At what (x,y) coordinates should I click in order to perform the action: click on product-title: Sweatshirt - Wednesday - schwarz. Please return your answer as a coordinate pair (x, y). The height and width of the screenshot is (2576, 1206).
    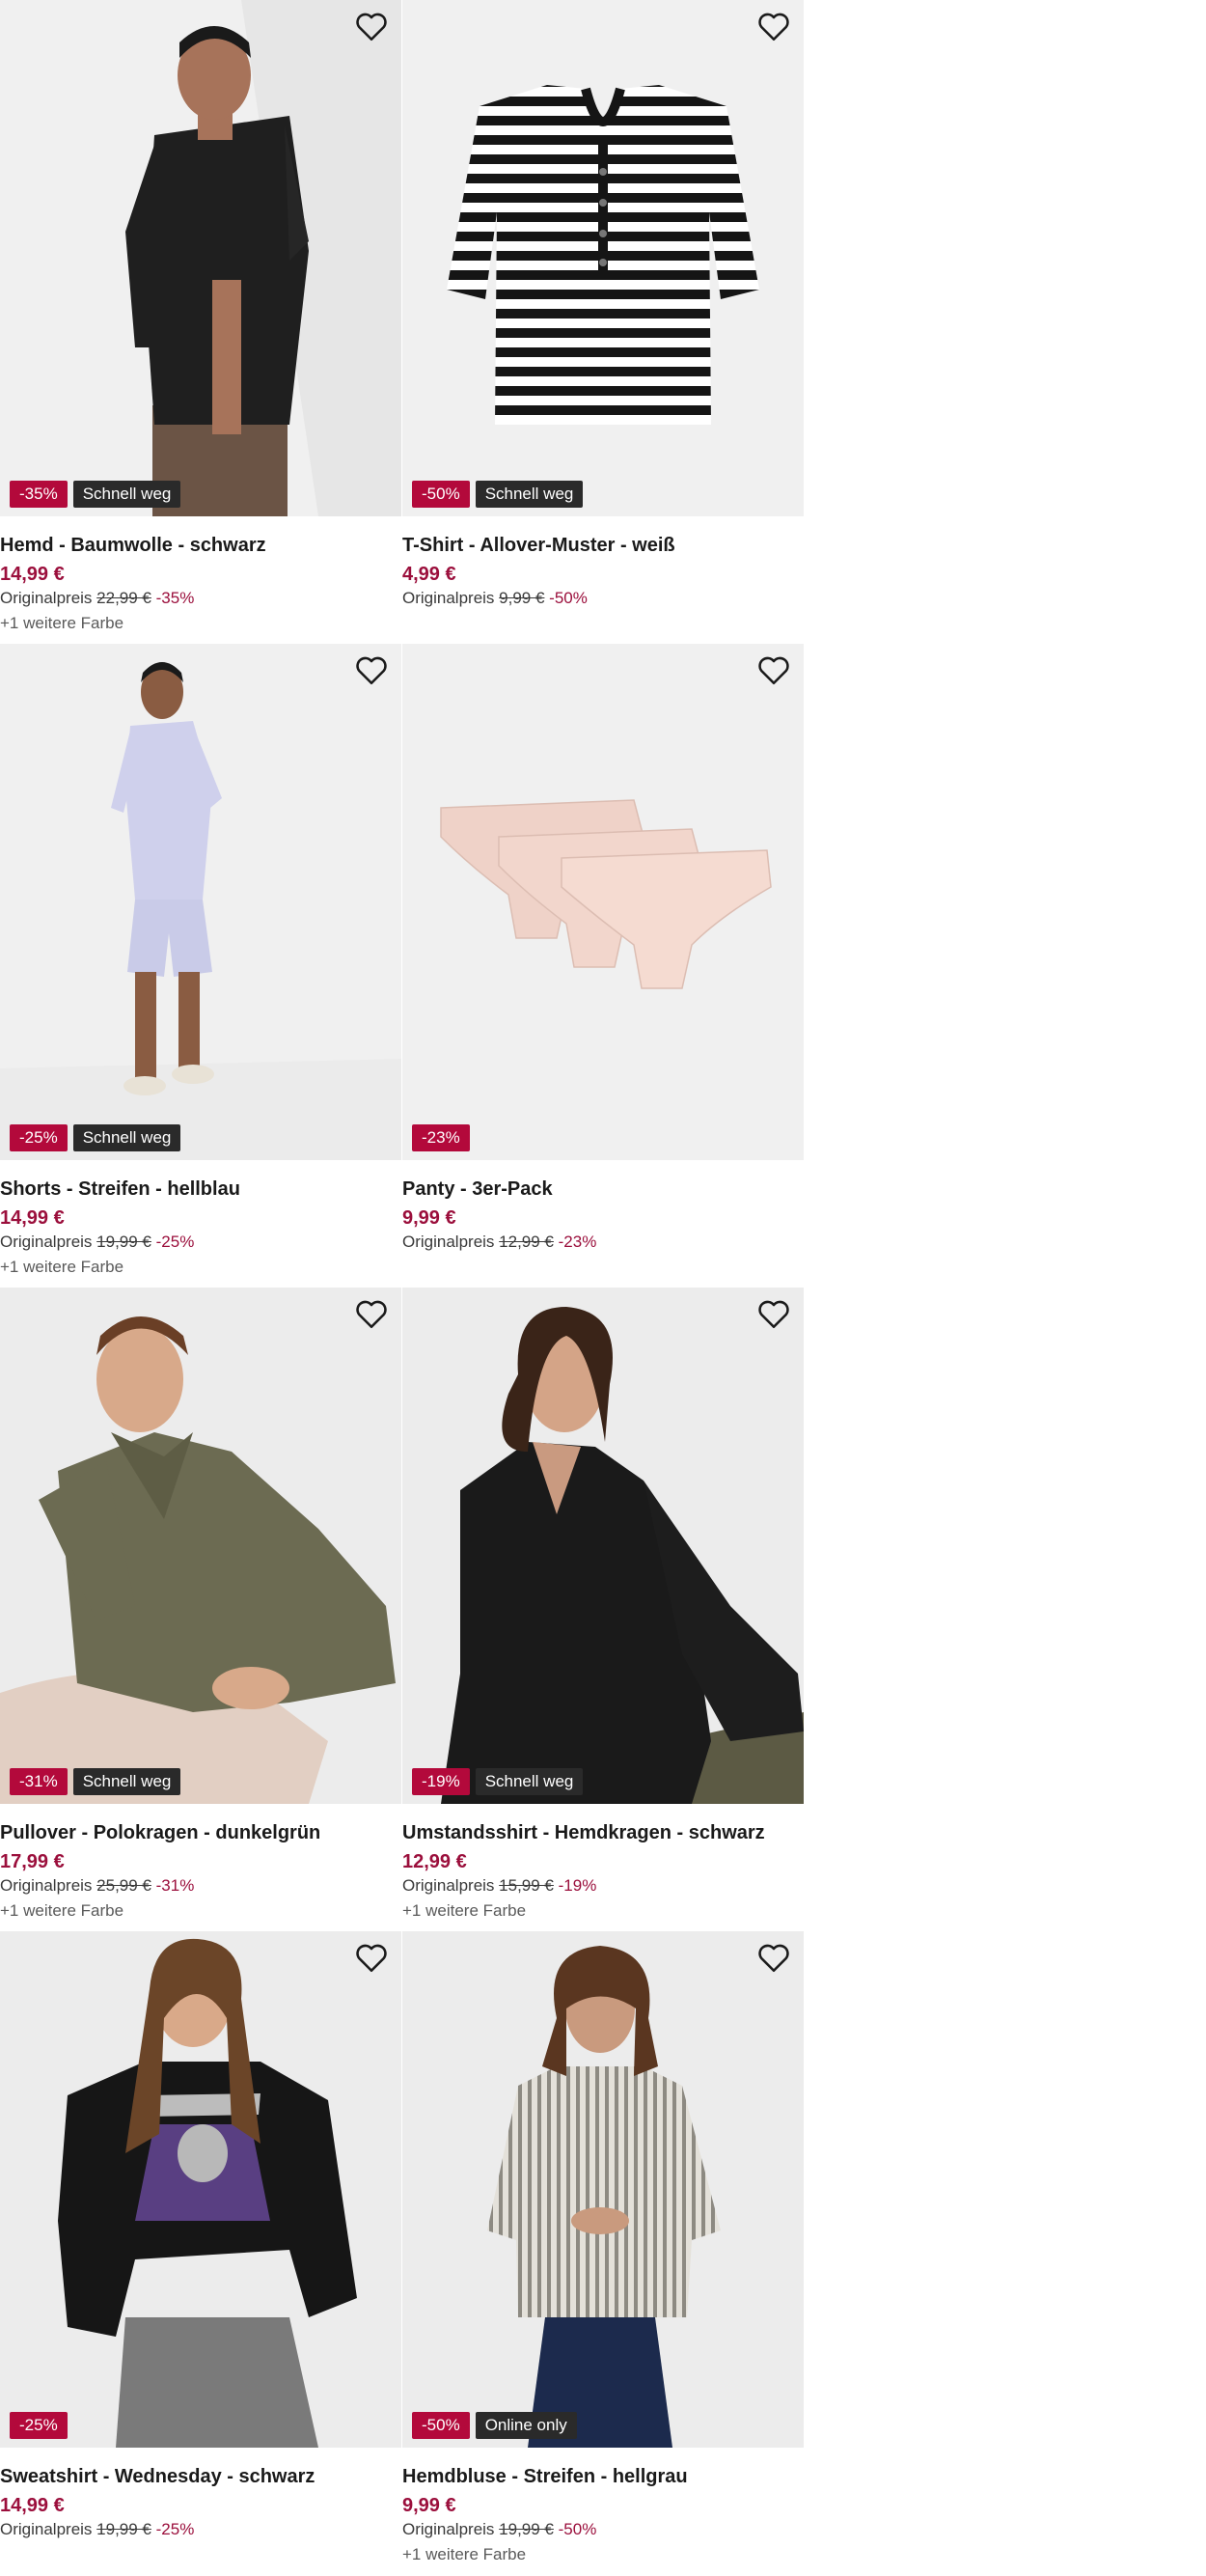
    Looking at the image, I should click on (198, 2476).